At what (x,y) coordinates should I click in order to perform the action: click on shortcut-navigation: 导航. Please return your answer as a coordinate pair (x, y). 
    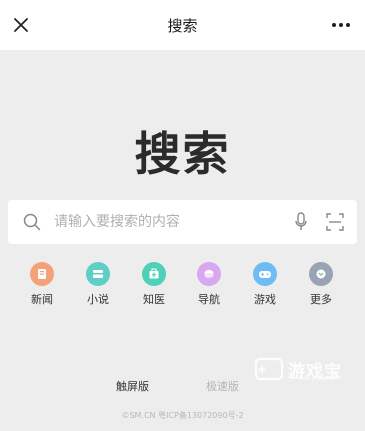
    Looking at the image, I should click on (209, 286).